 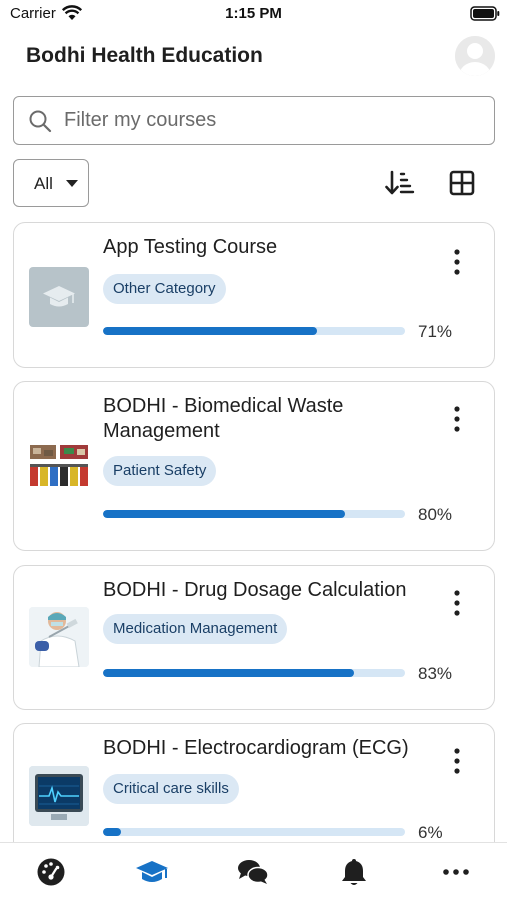 I want to click on status-time: 1:15 PM, so click(x=253, y=13).